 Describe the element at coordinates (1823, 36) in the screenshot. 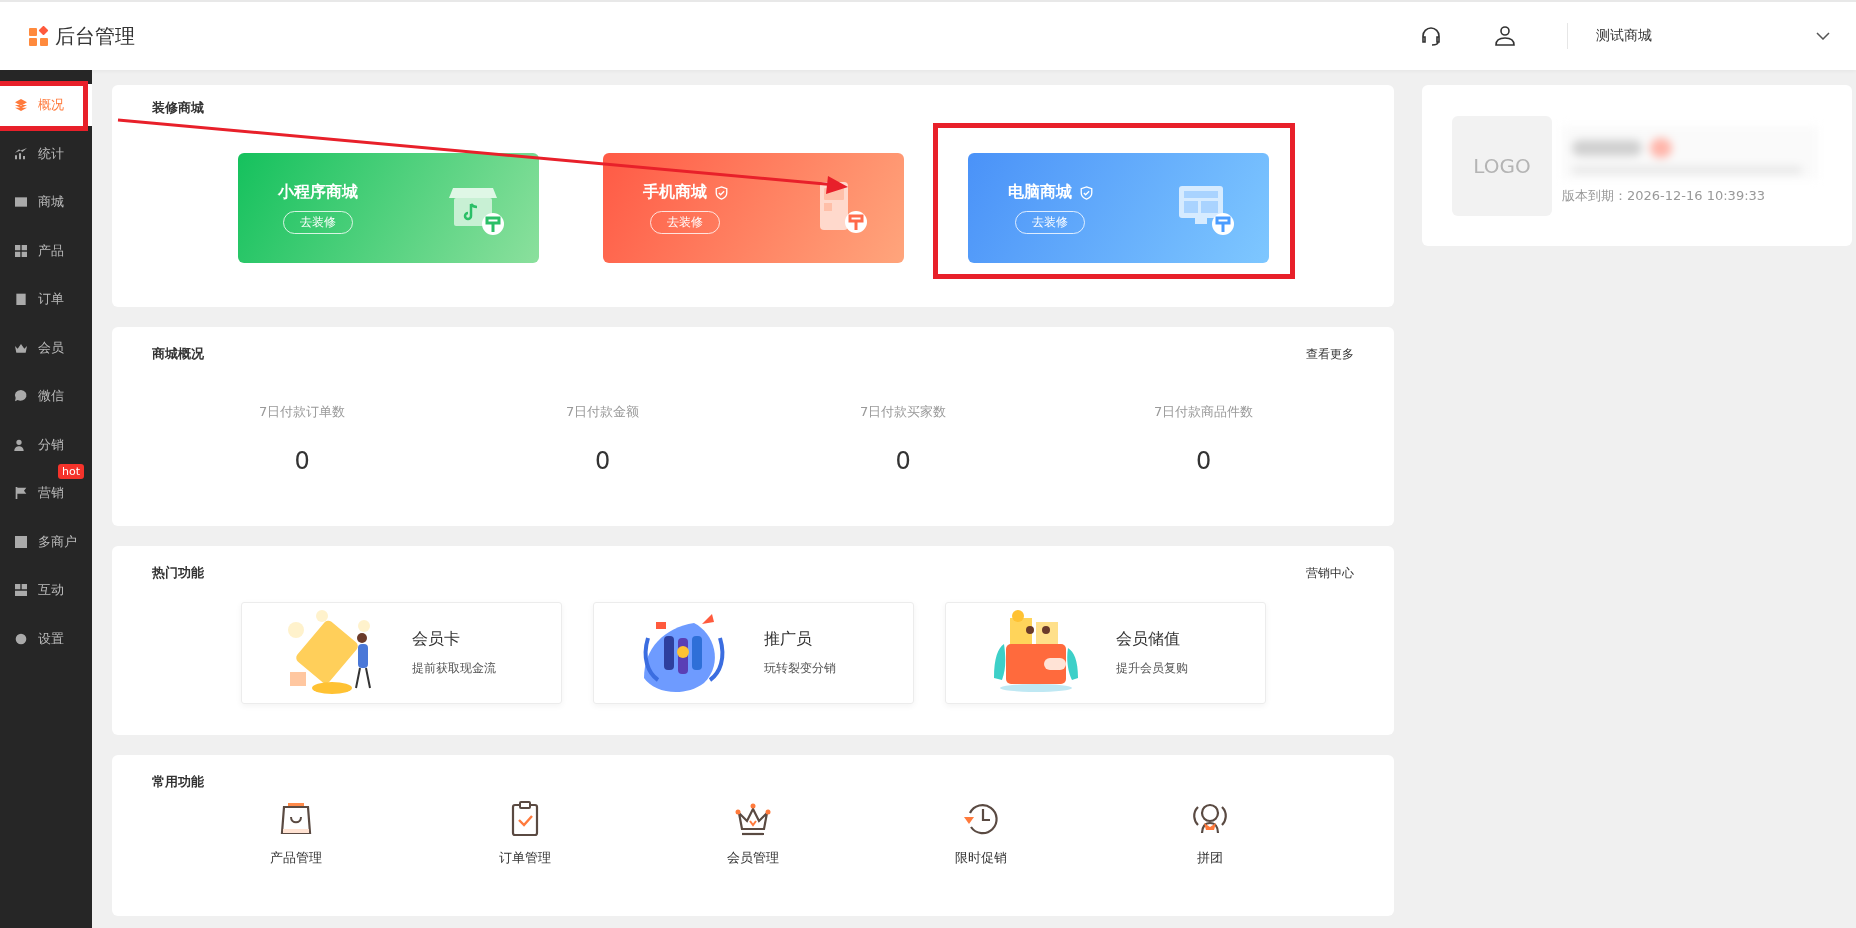

I see `chevron-down-icon` at that location.